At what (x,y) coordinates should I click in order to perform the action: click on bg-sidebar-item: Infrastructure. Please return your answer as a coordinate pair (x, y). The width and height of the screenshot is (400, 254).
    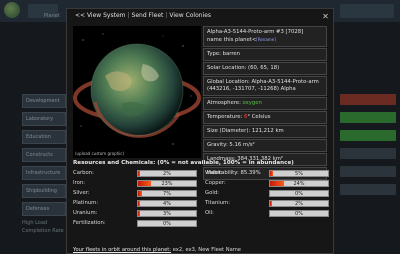
    Looking at the image, I should click on (44, 173).